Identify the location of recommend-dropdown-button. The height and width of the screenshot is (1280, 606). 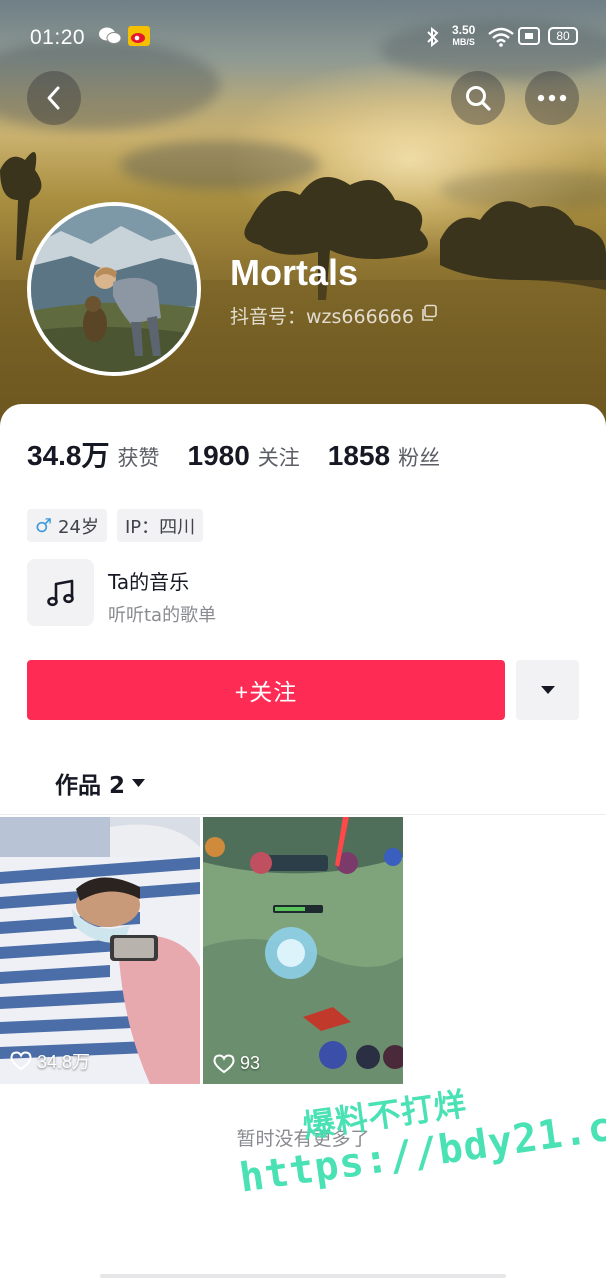
(547, 690).